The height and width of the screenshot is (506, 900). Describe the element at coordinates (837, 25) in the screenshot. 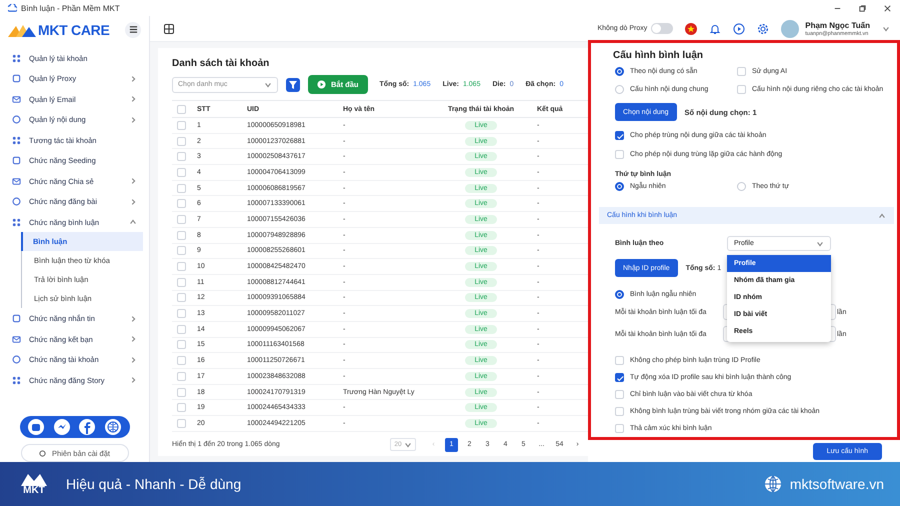

I see `user-name: Phạm Ngọc Tuấn` at that location.